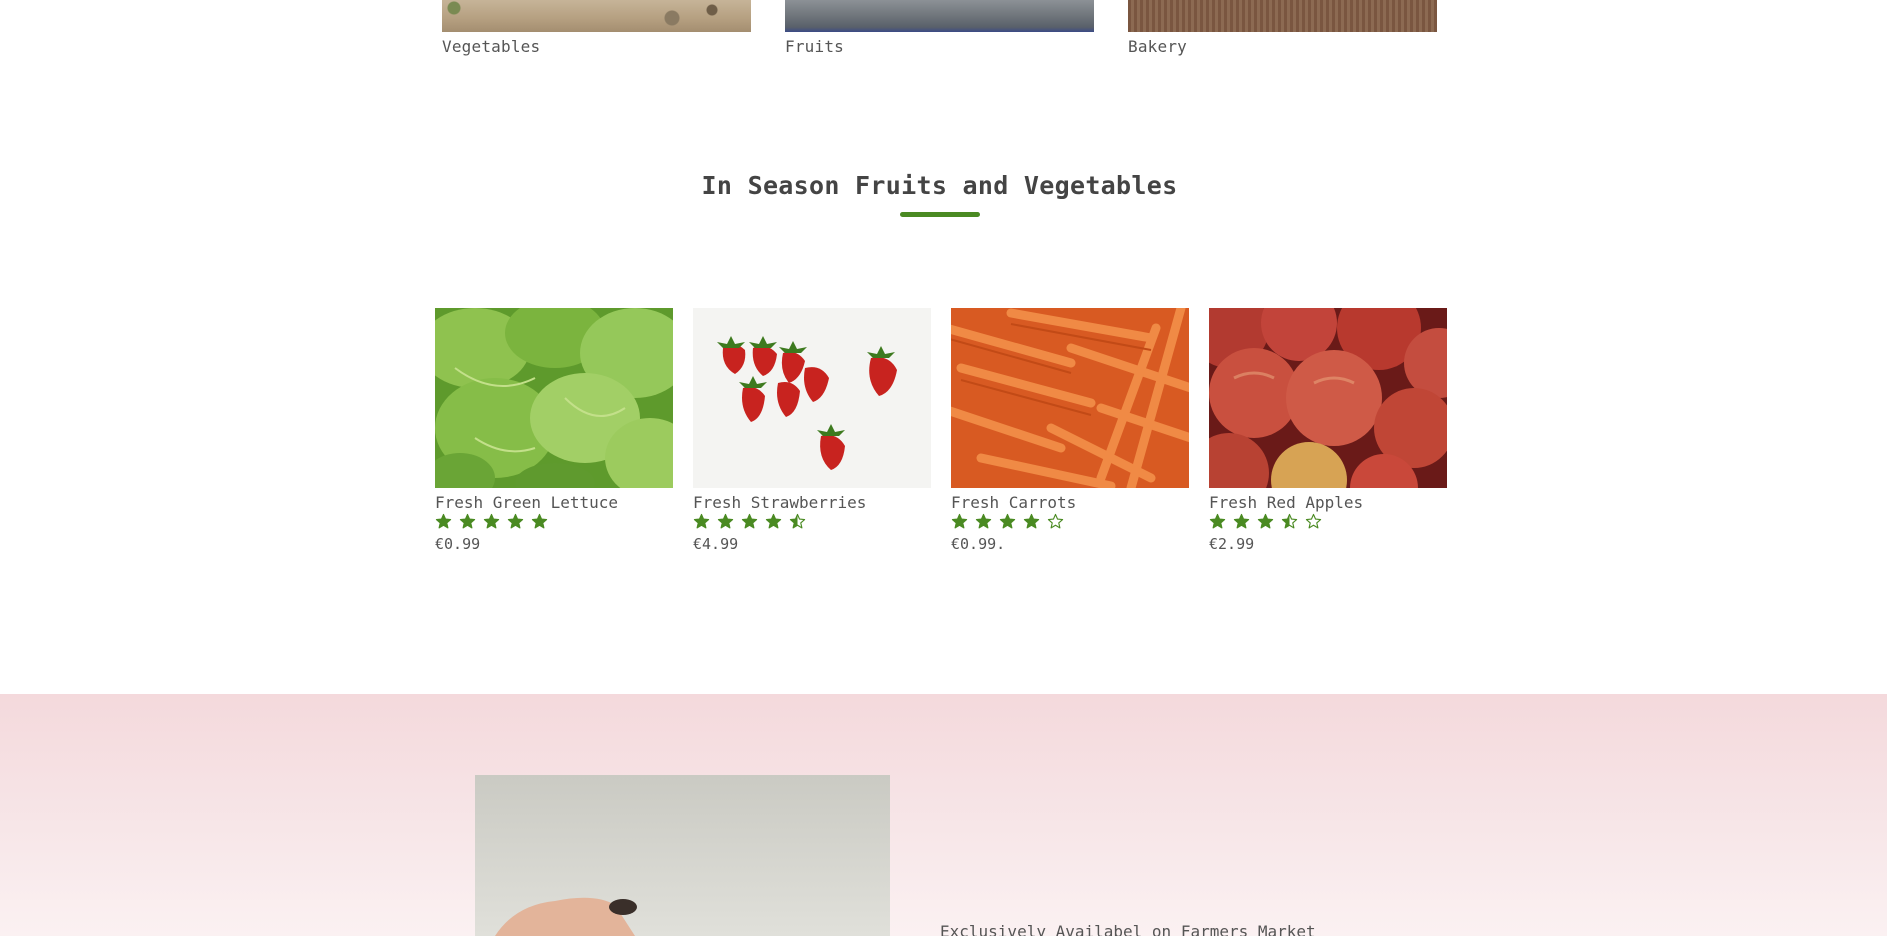 Image resolution: width=1887 pixels, height=936 pixels. What do you see at coordinates (779, 502) in the screenshot?
I see `product-name: Fresh Strawberries` at bounding box center [779, 502].